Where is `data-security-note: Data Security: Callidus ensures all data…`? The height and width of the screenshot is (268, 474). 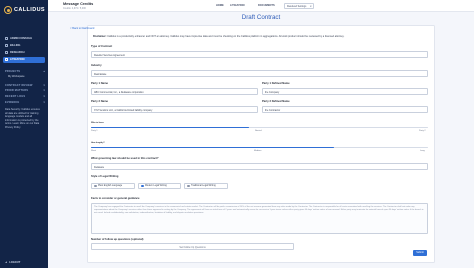 data-security-note: Data Security: Callidus ensures all data… is located at coordinates (22, 118).